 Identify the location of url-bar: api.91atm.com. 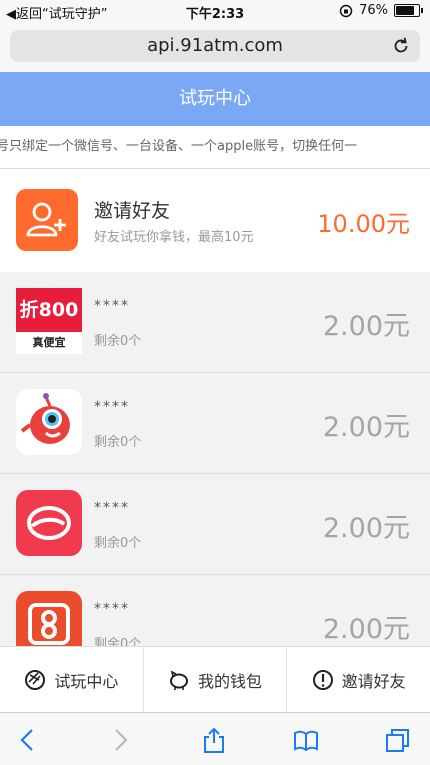
(215, 46).